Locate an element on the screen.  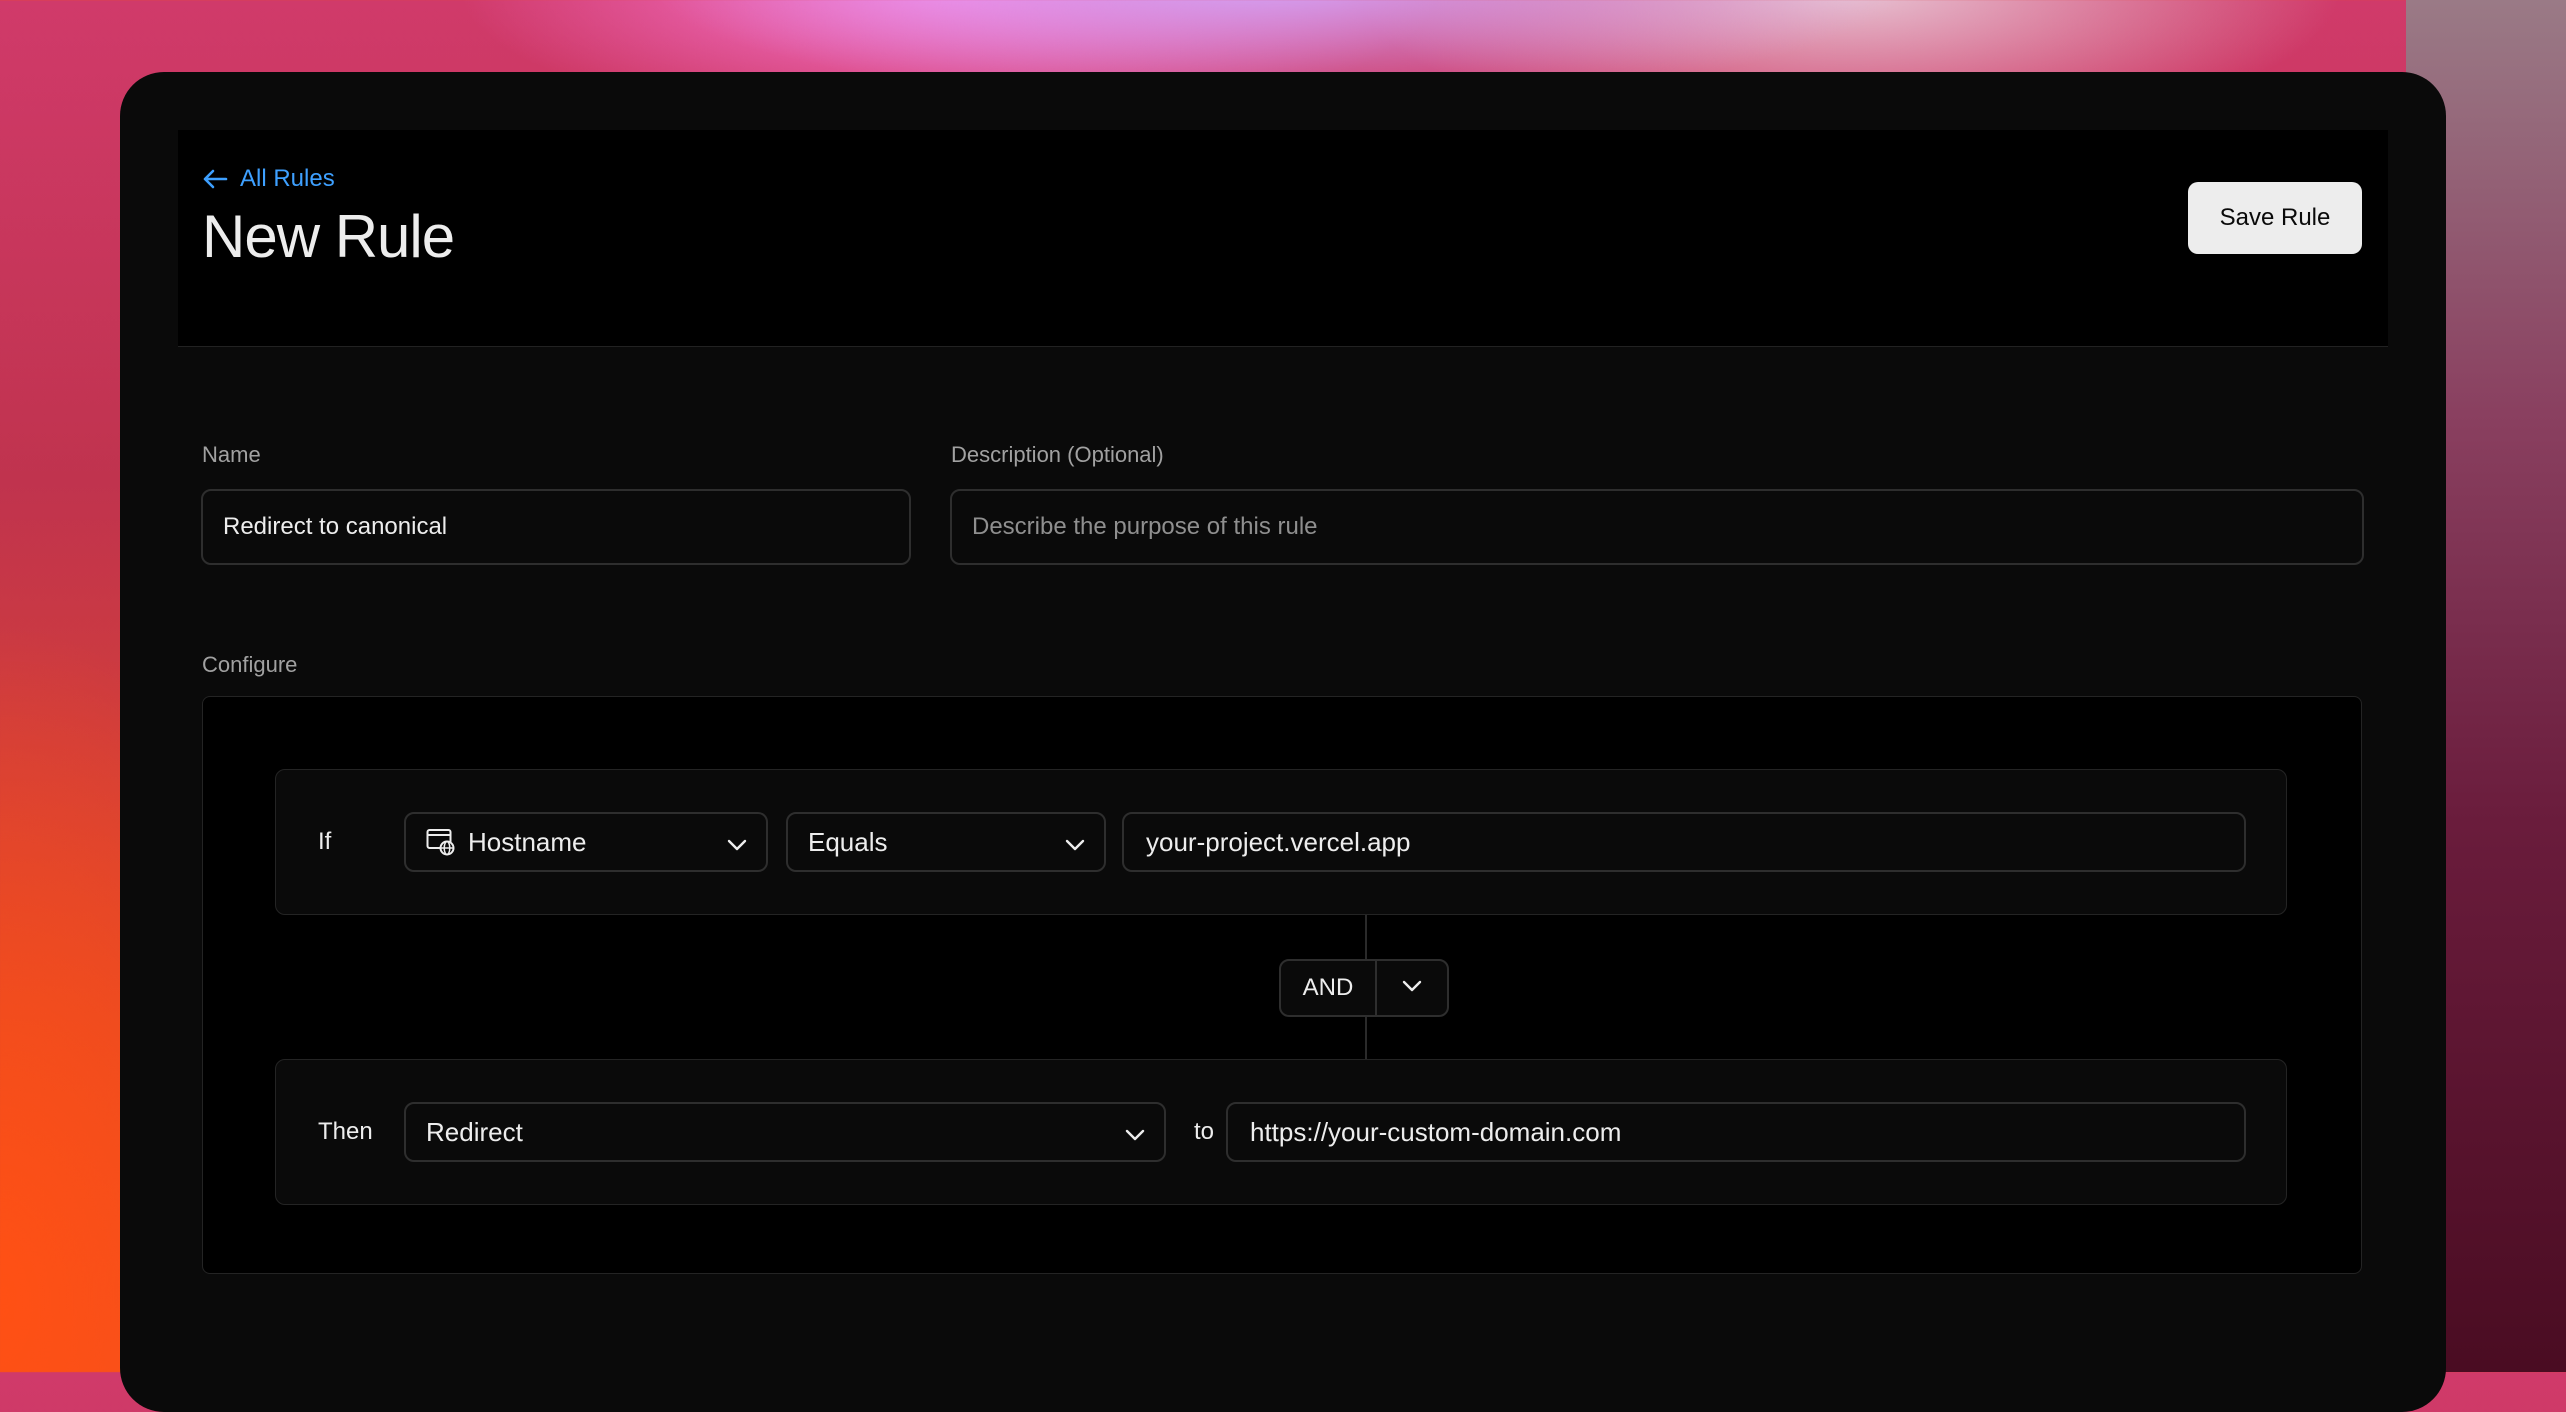
condition-value-text: your-project.vercel.app is located at coordinates (1278, 841).